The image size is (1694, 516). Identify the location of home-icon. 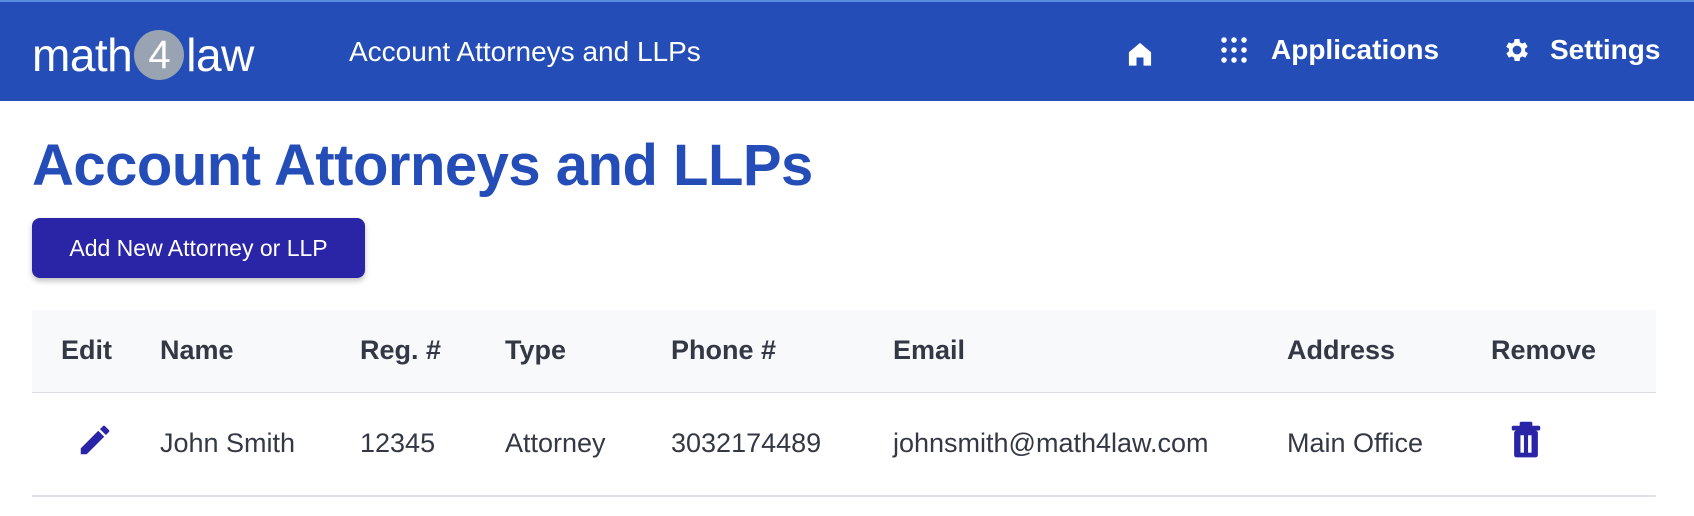
(1140, 54).